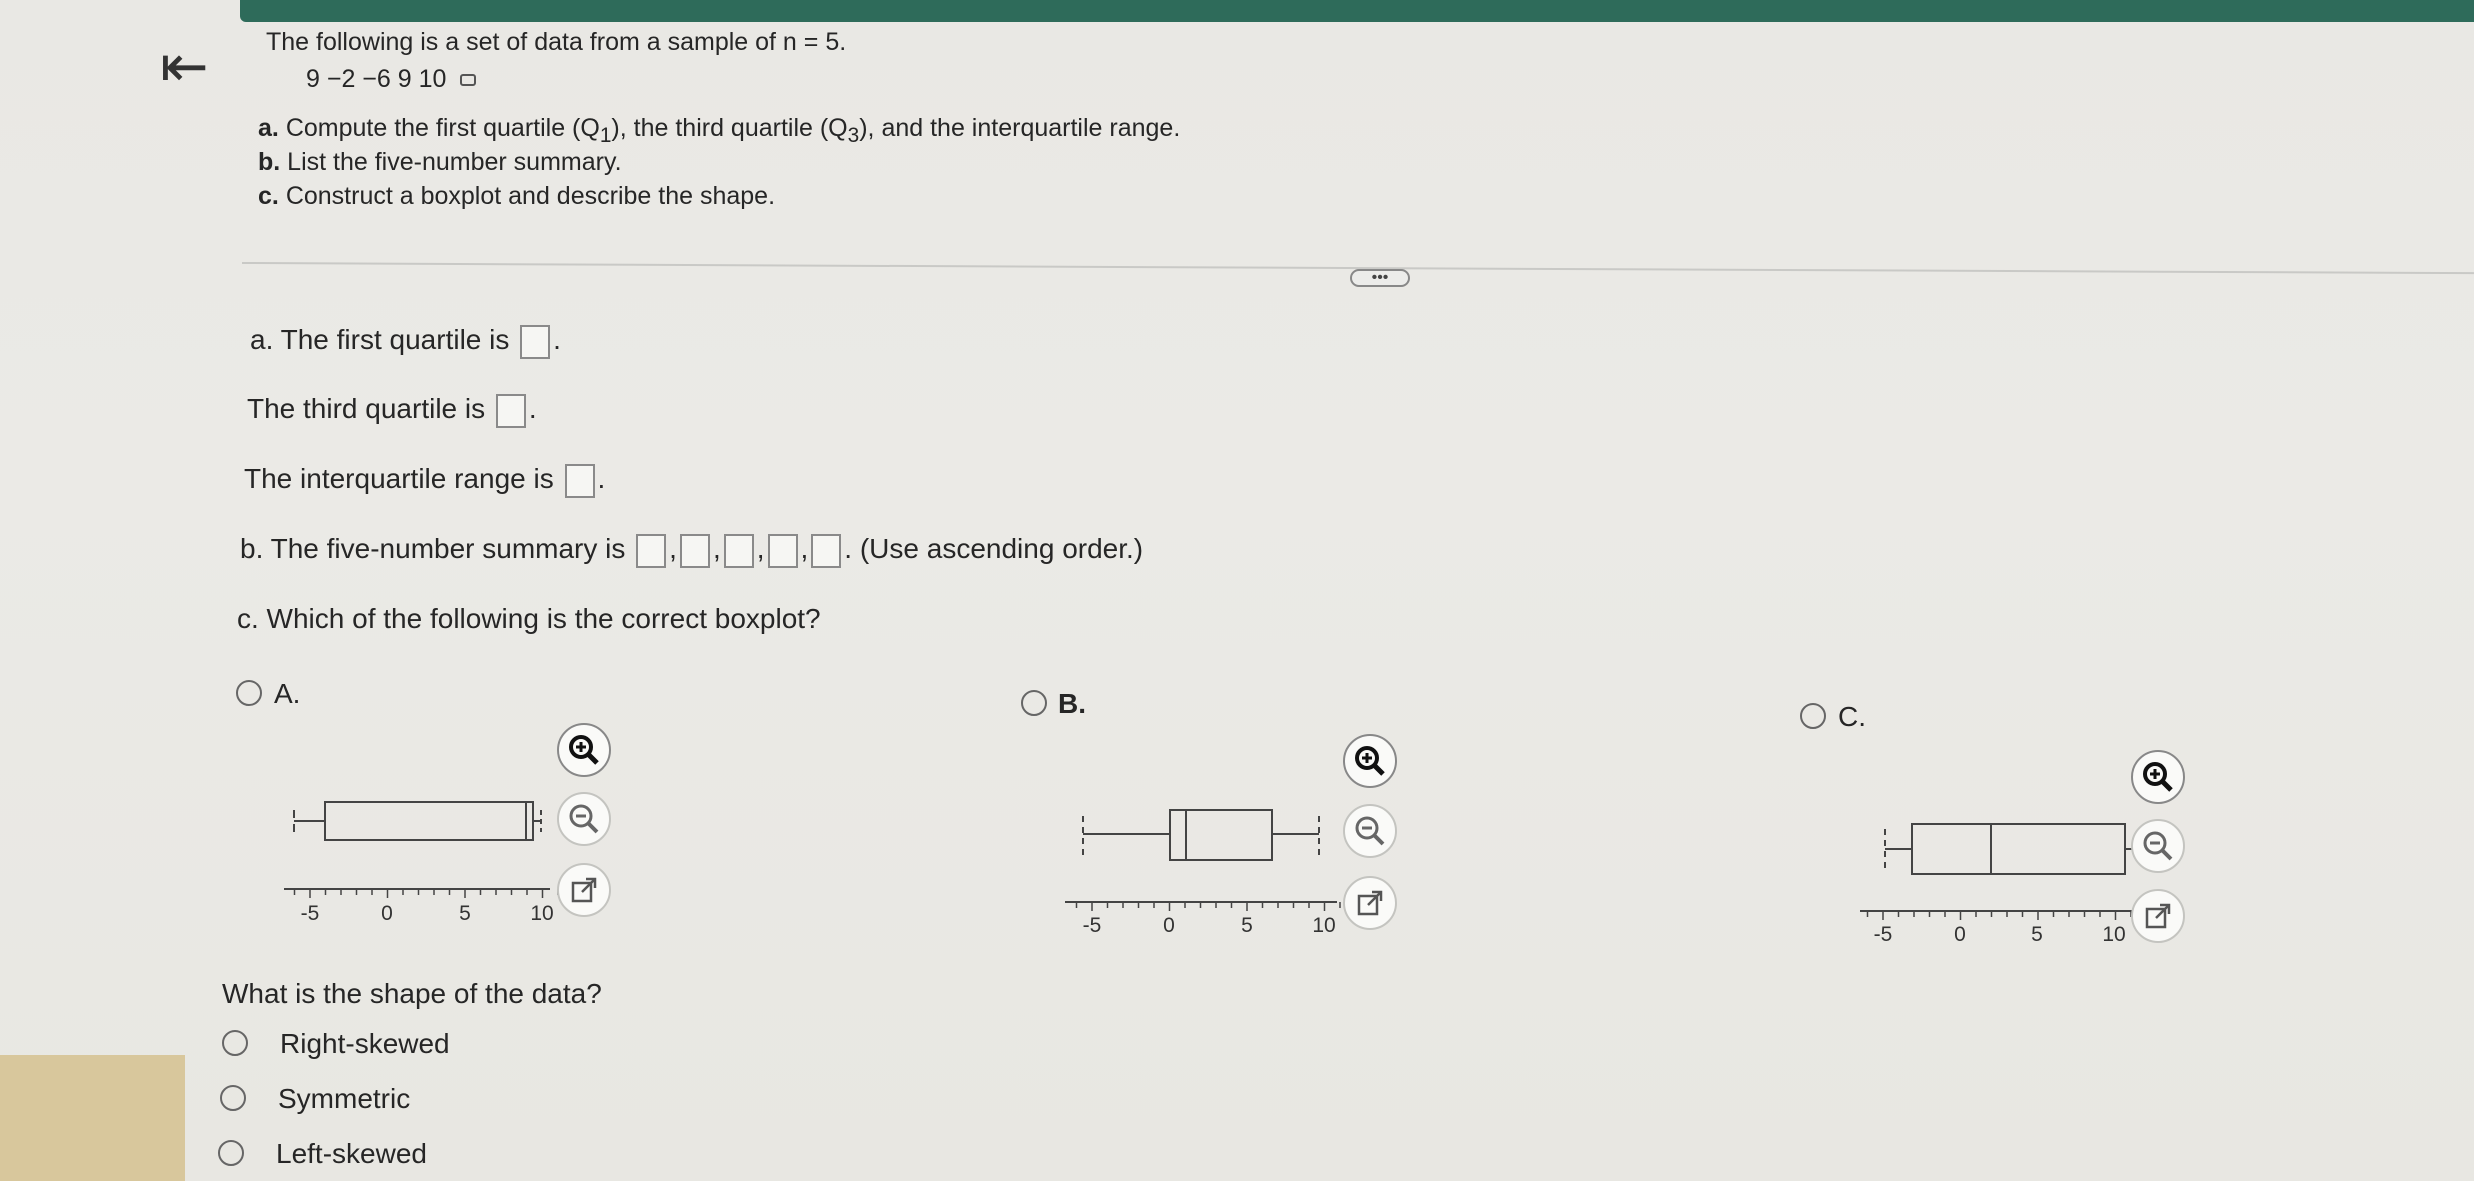 This screenshot has height=1181, width=2474. I want to click on shape-radio-right-skewed, so click(235, 1043).